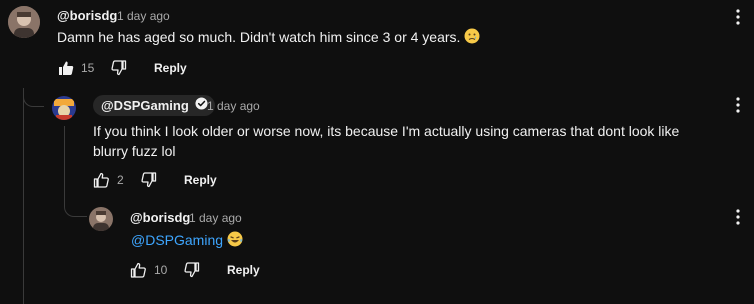 Image resolution: width=754 pixels, height=304 pixels. I want to click on reply2-text-wrap: @DSPGaming, so click(187, 241).